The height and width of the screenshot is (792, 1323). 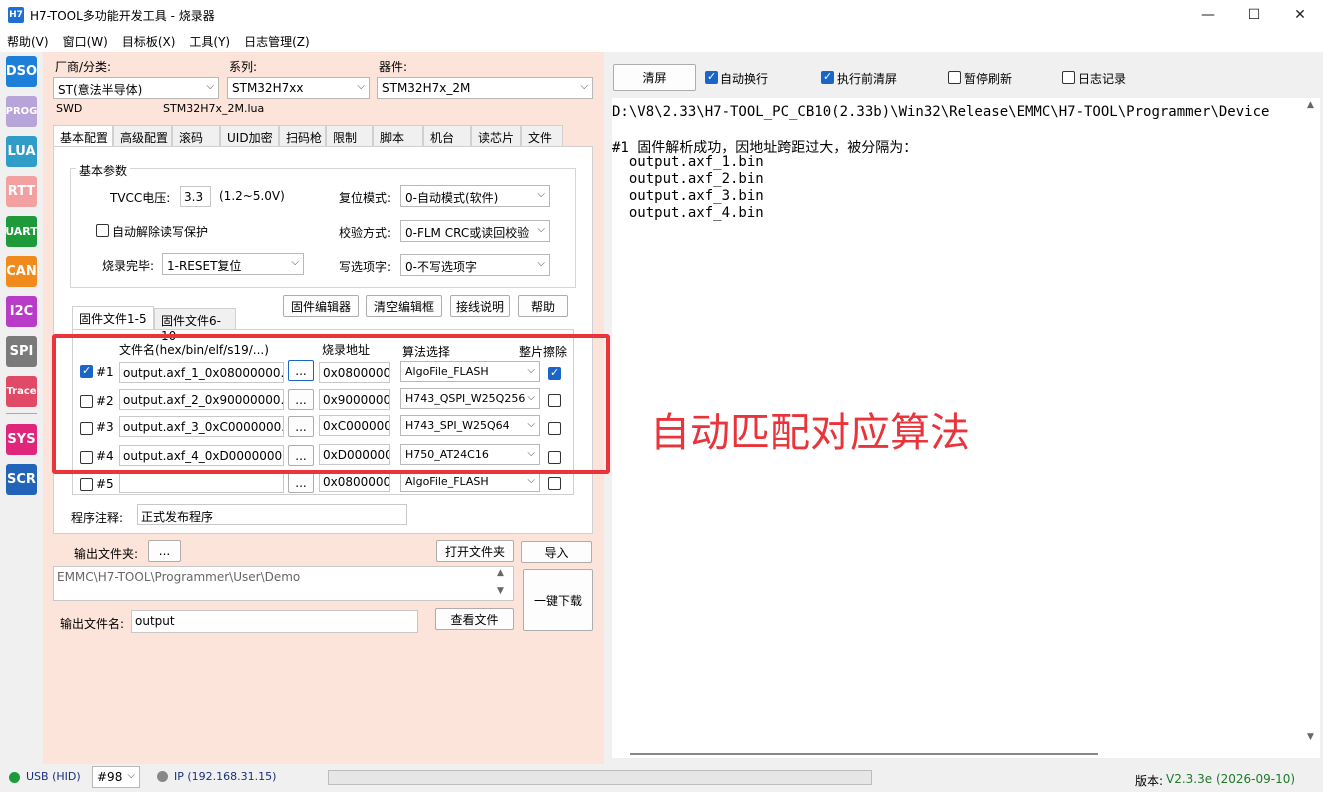 I want to click on menu-tools: 工具(Y), so click(x=209, y=41).